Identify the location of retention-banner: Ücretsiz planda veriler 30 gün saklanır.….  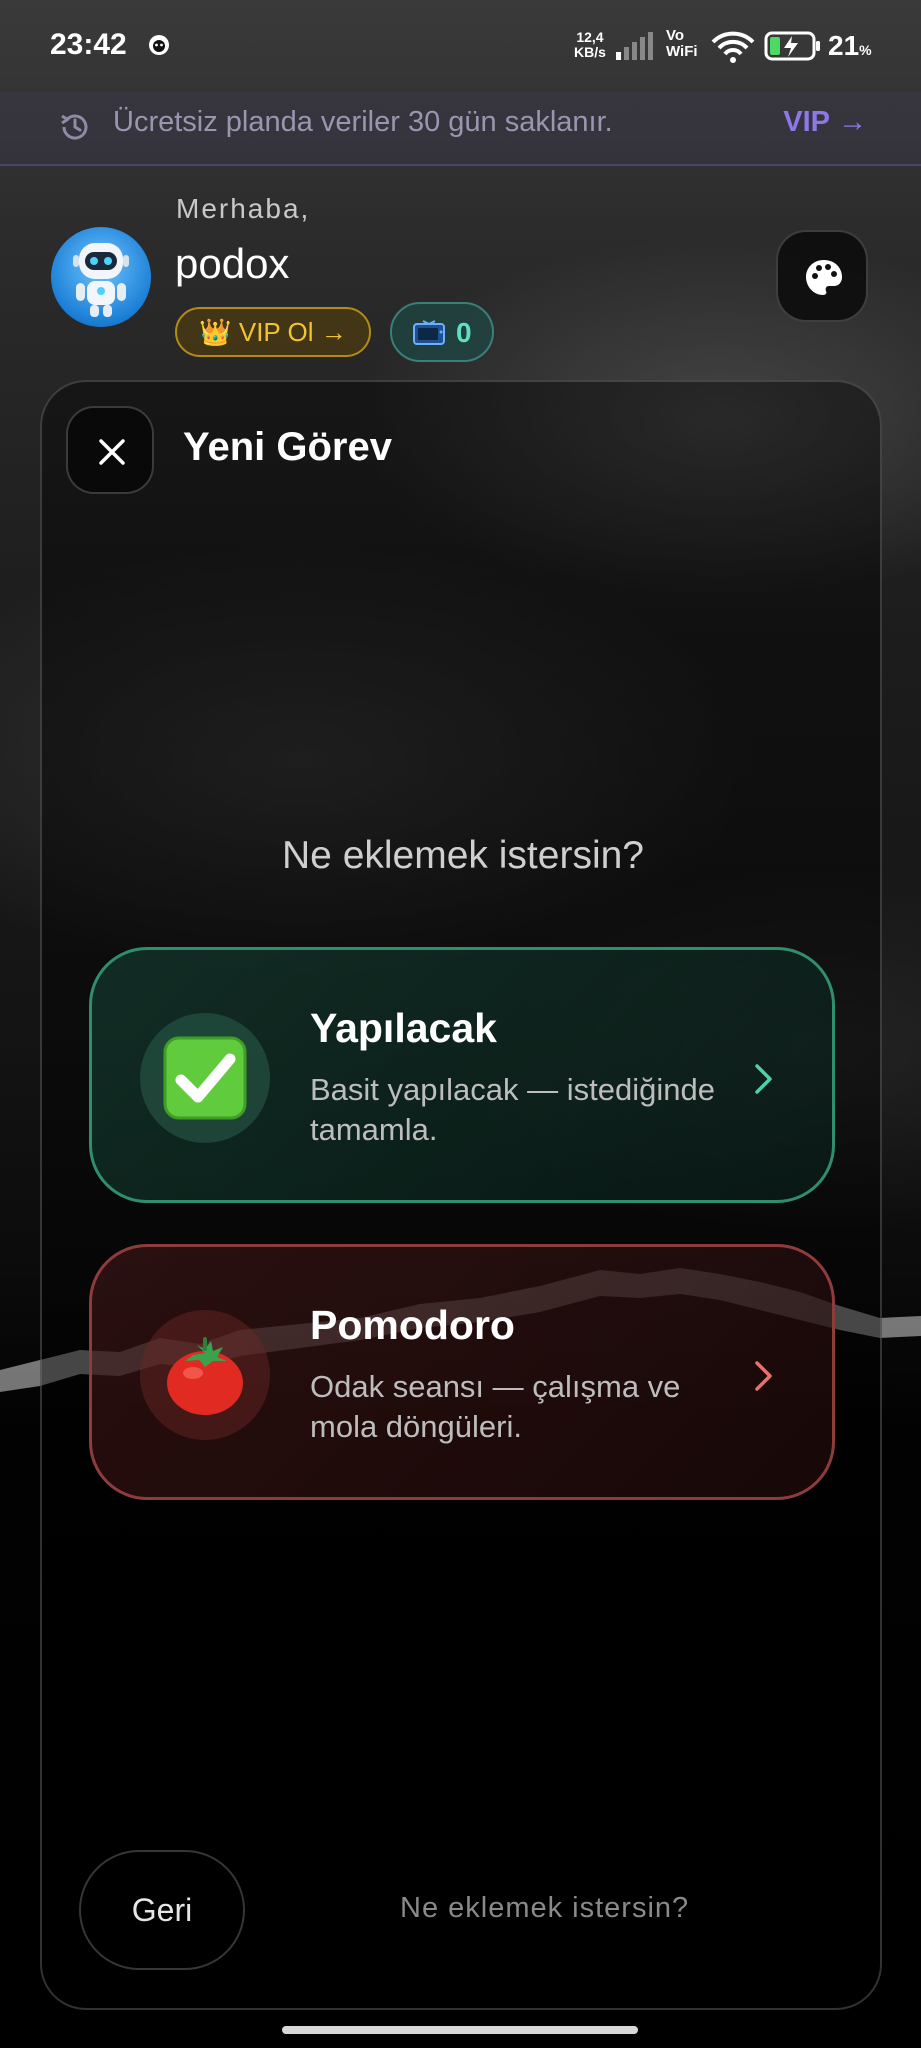
(460, 129).